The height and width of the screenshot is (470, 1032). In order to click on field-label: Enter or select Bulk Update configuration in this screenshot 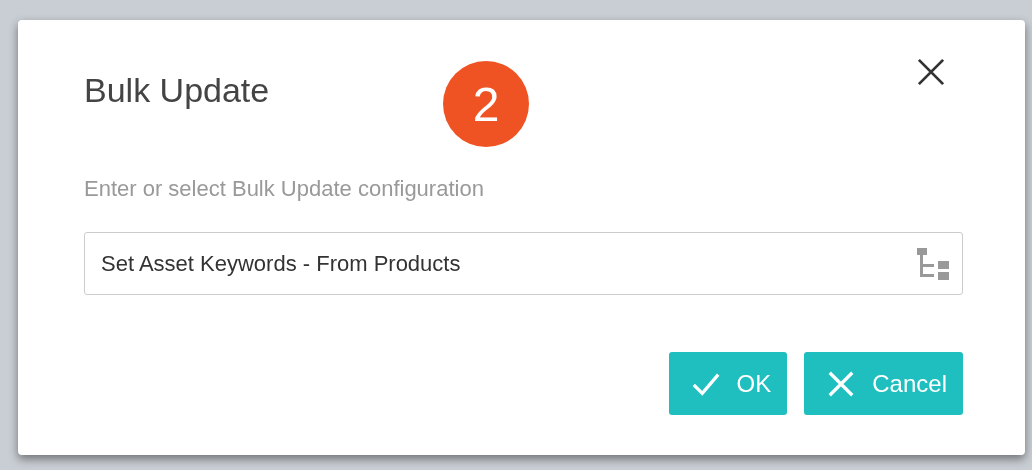, I will do `click(284, 189)`.